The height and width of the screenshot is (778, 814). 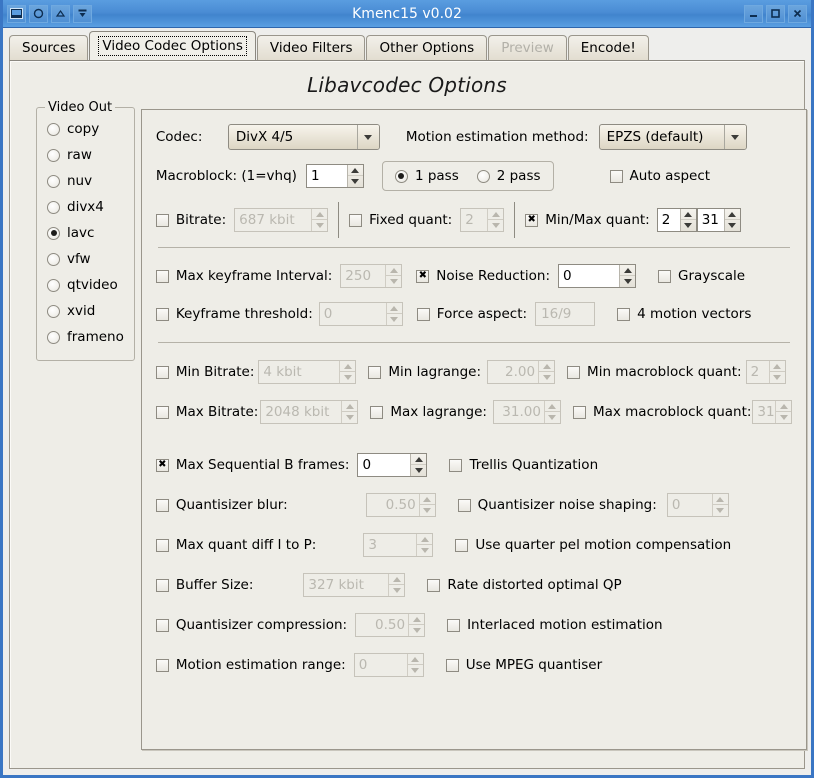 What do you see at coordinates (427, 47) in the screenshot?
I see `tab-other-options: Other Options` at bounding box center [427, 47].